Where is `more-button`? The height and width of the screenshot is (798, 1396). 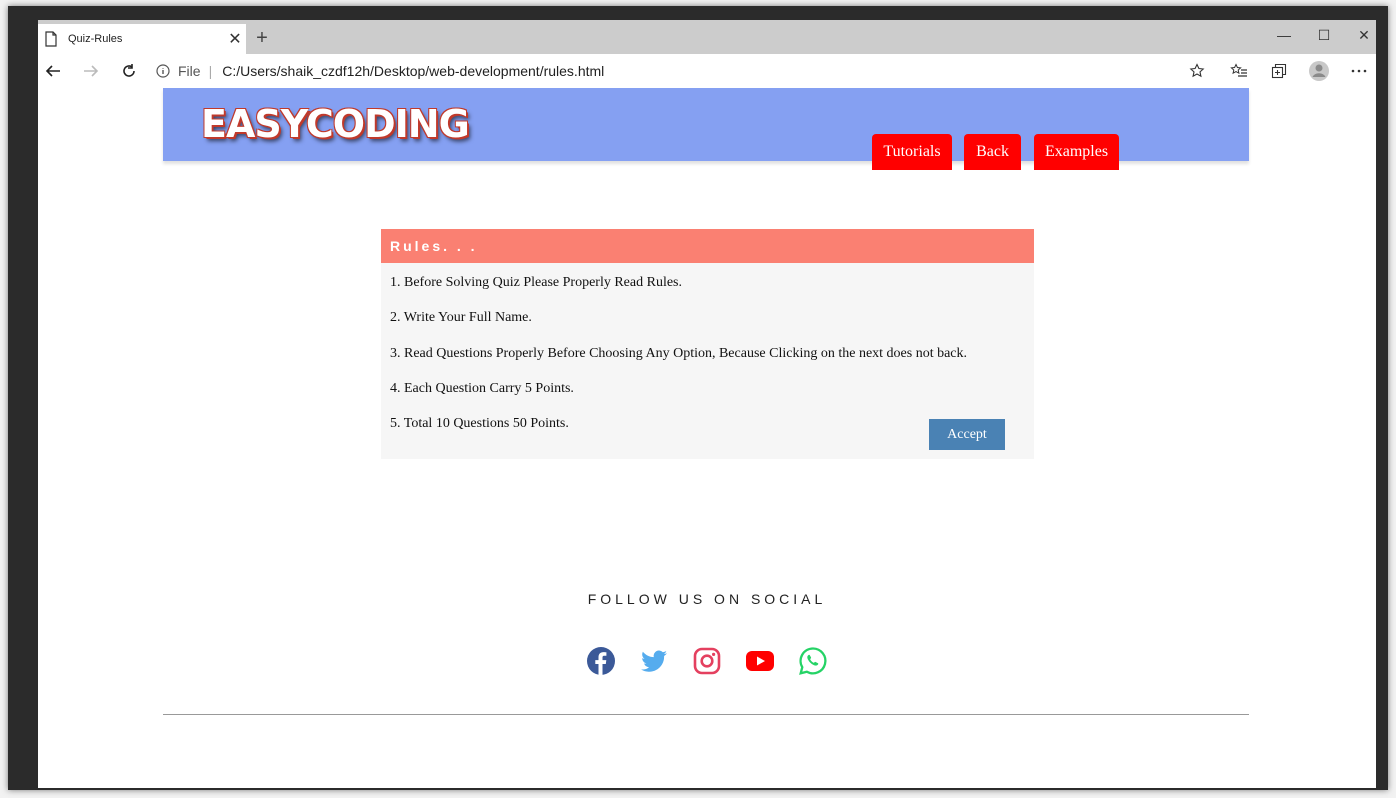
more-button is located at coordinates (1359, 71).